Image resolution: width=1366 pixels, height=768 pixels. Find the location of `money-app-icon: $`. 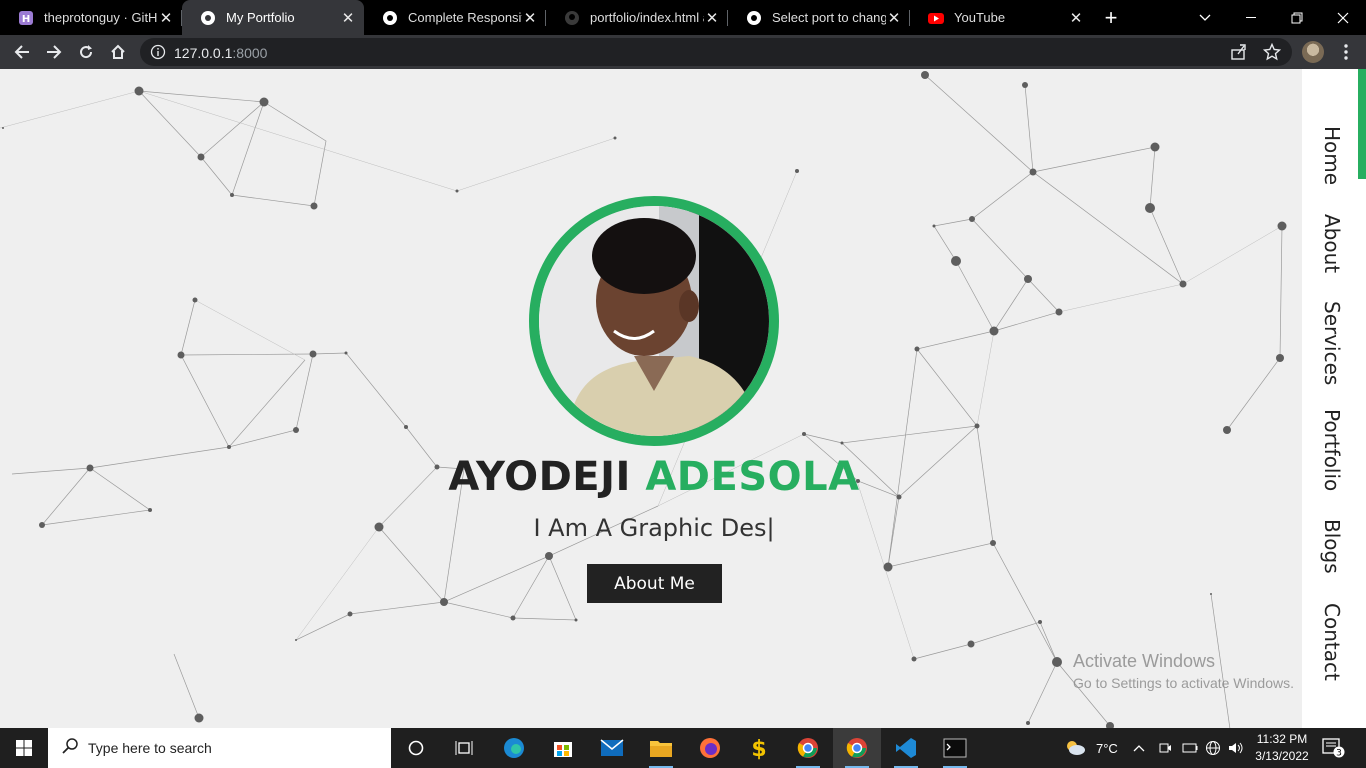

money-app-icon: $ is located at coordinates (759, 748).